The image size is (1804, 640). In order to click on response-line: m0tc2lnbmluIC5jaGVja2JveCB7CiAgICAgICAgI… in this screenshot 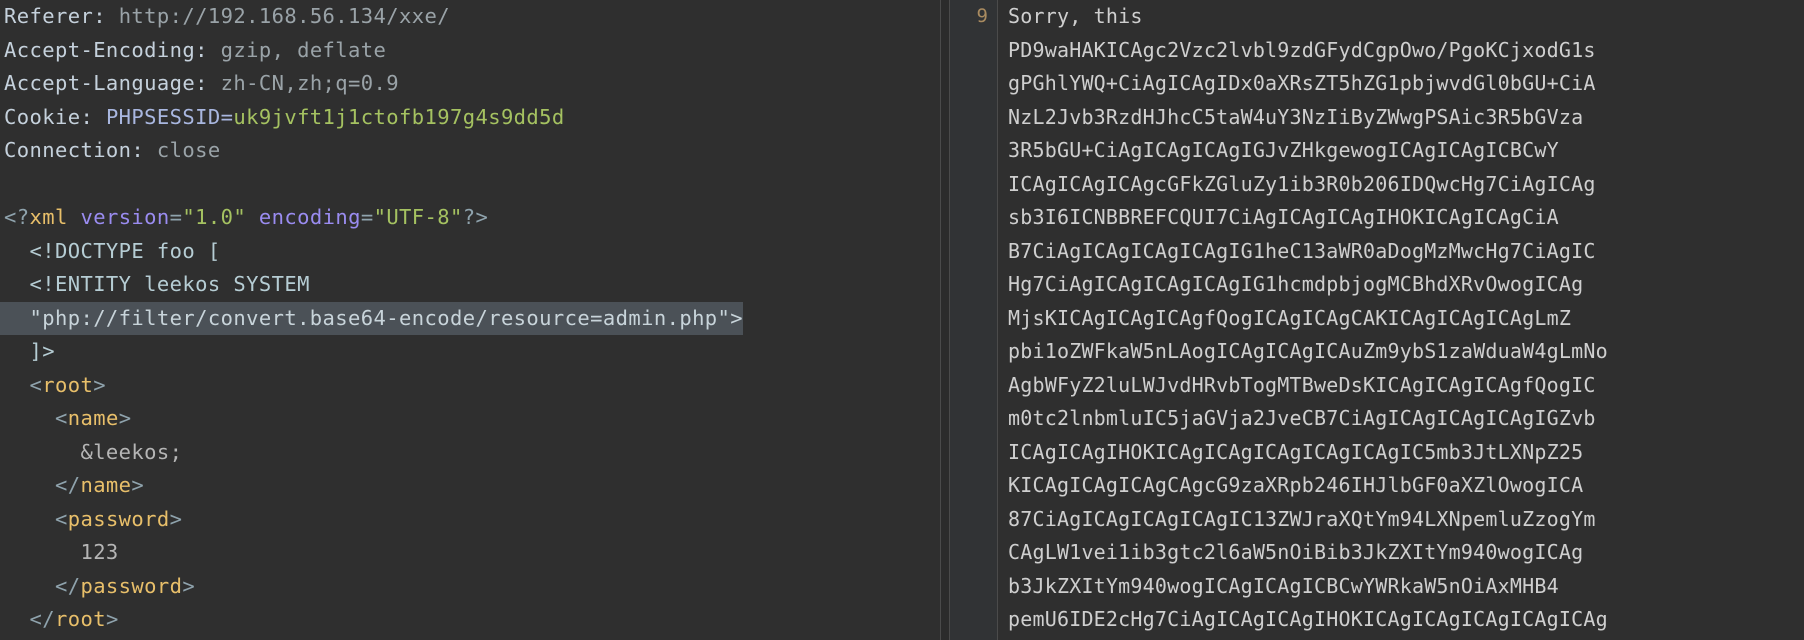, I will do `click(1406, 419)`.